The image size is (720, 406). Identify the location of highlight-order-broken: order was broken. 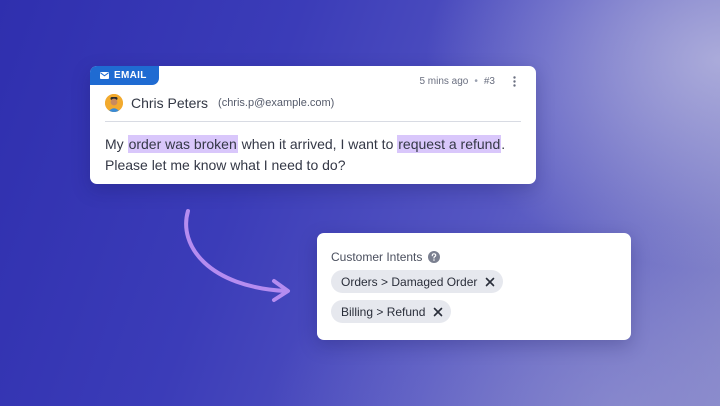
(182, 144).